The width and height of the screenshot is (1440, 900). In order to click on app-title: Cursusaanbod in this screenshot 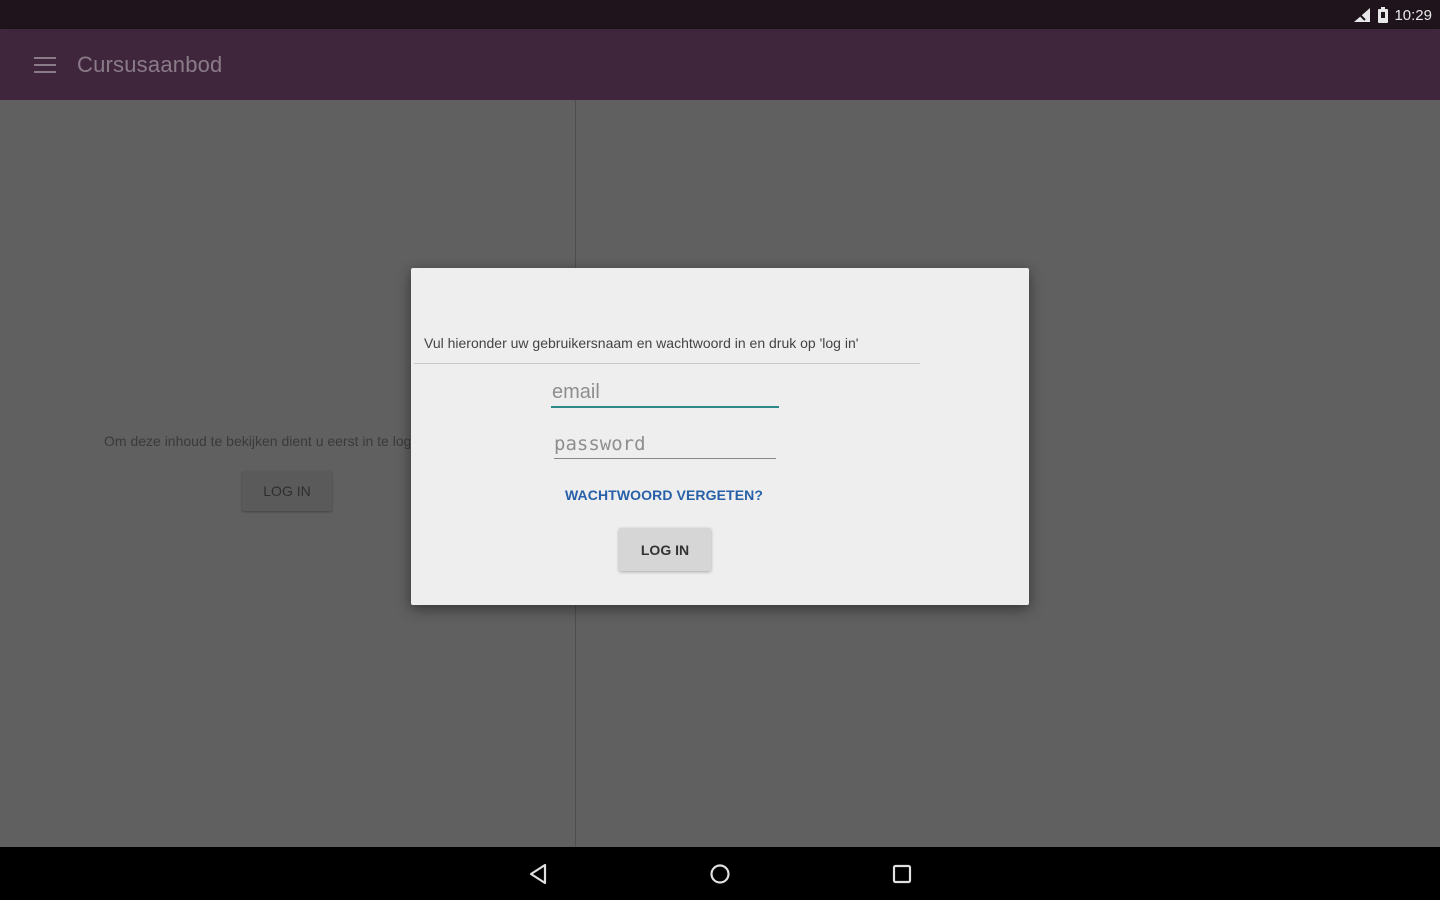, I will do `click(150, 64)`.